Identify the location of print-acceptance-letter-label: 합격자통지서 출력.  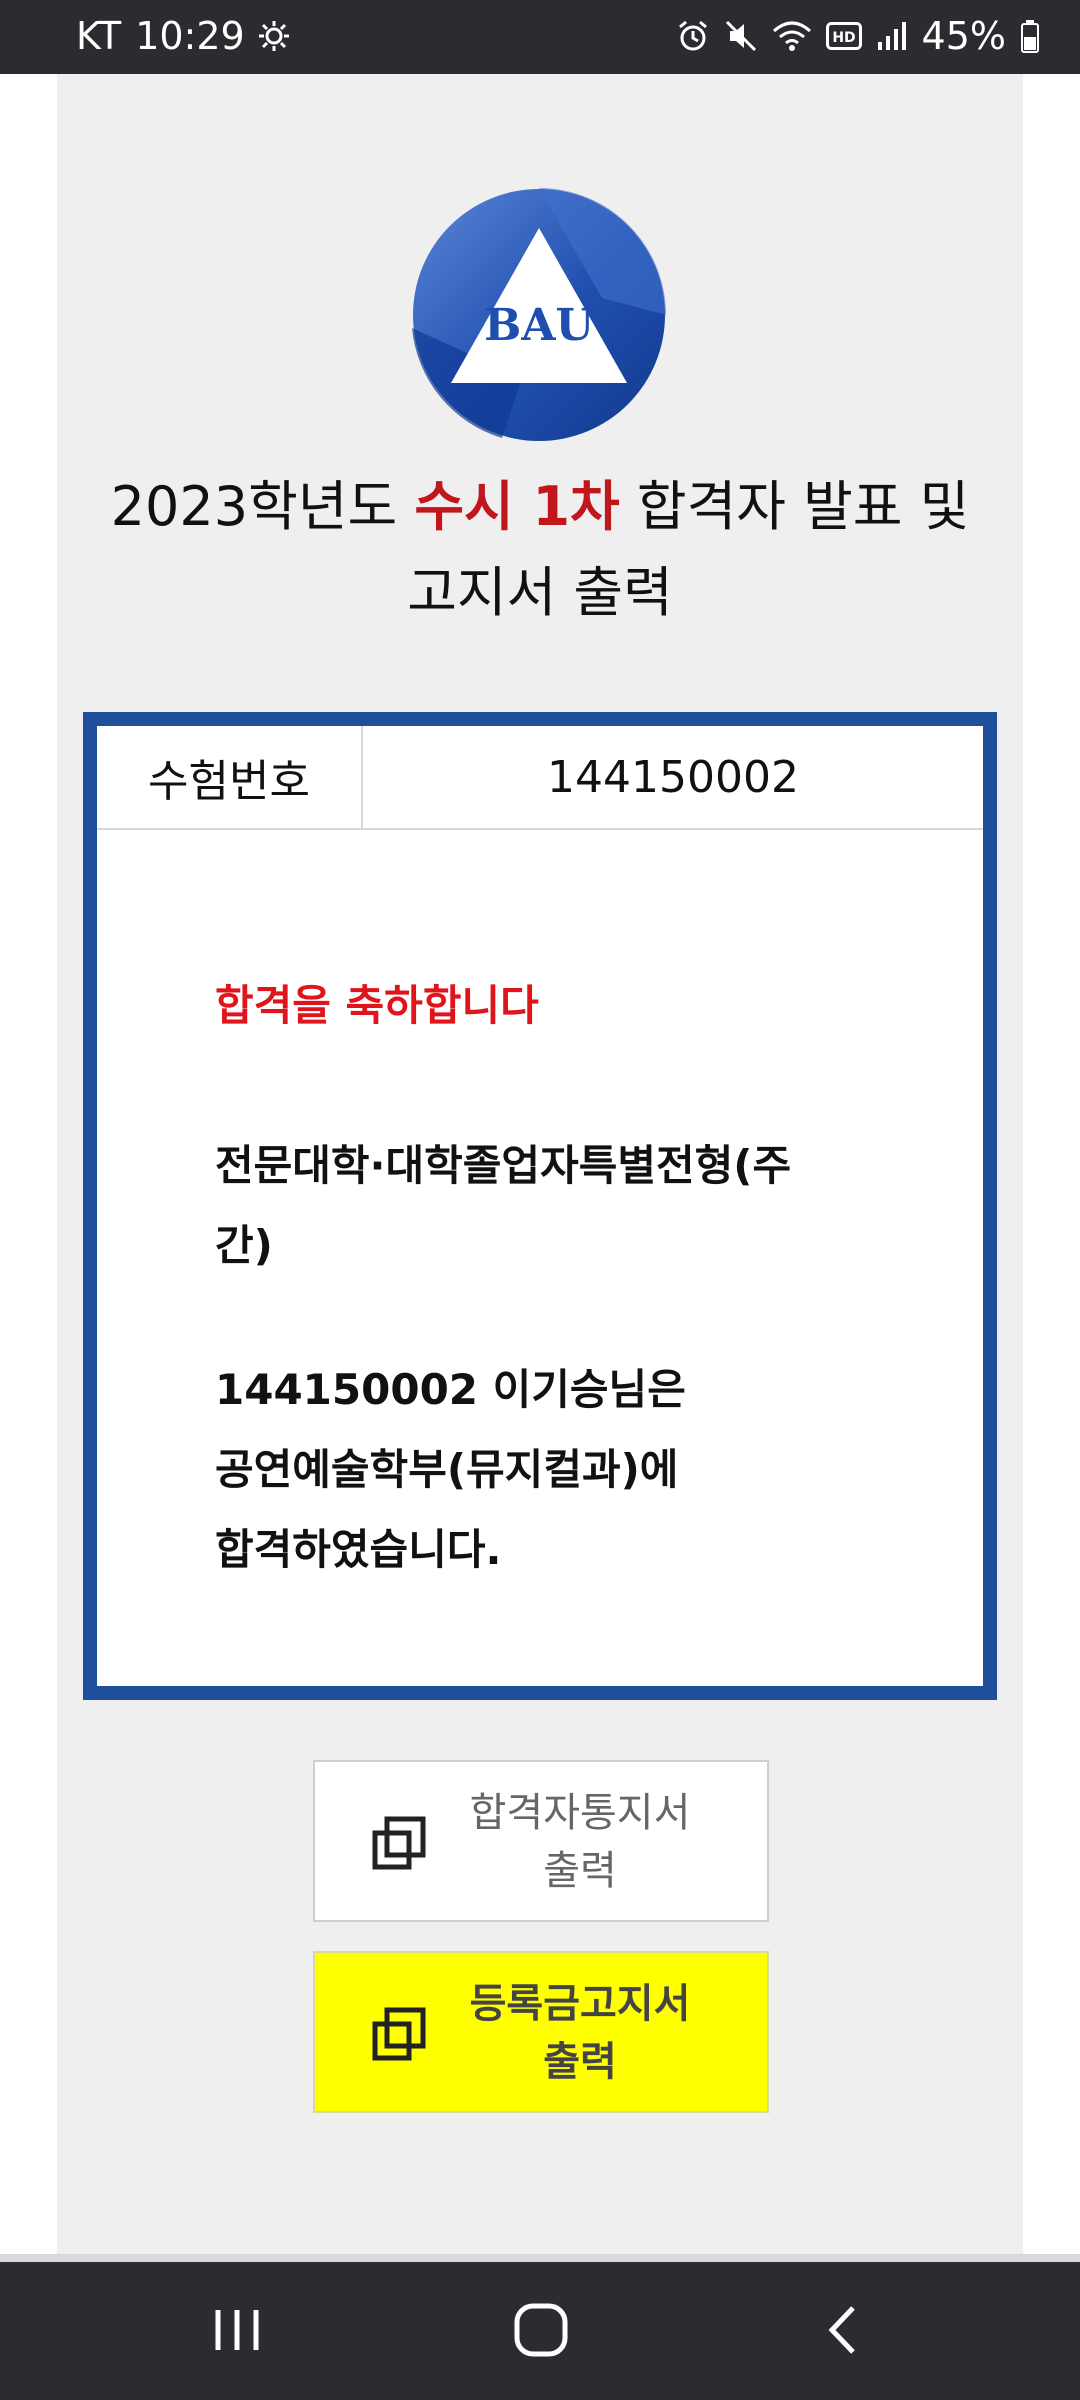
(580, 1842).